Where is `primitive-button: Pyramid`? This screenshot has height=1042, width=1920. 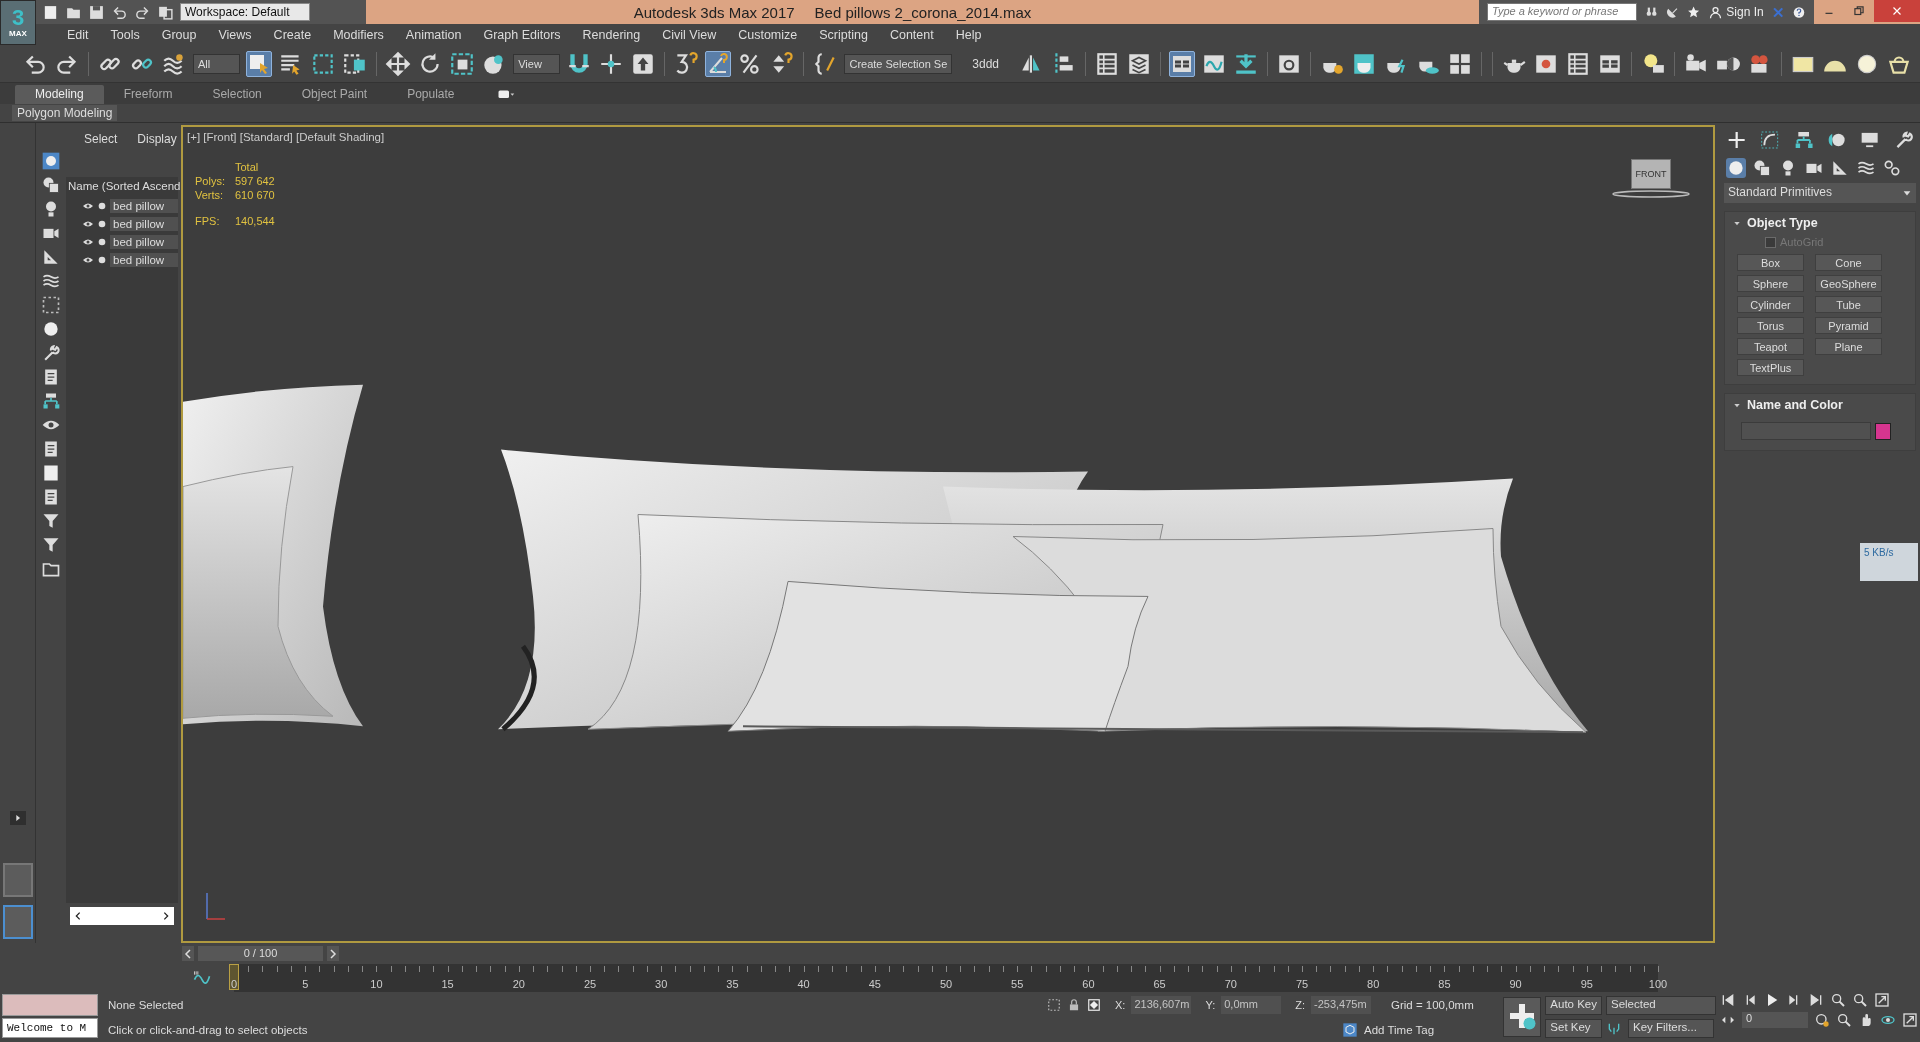
primitive-button: Pyramid is located at coordinates (1848, 325).